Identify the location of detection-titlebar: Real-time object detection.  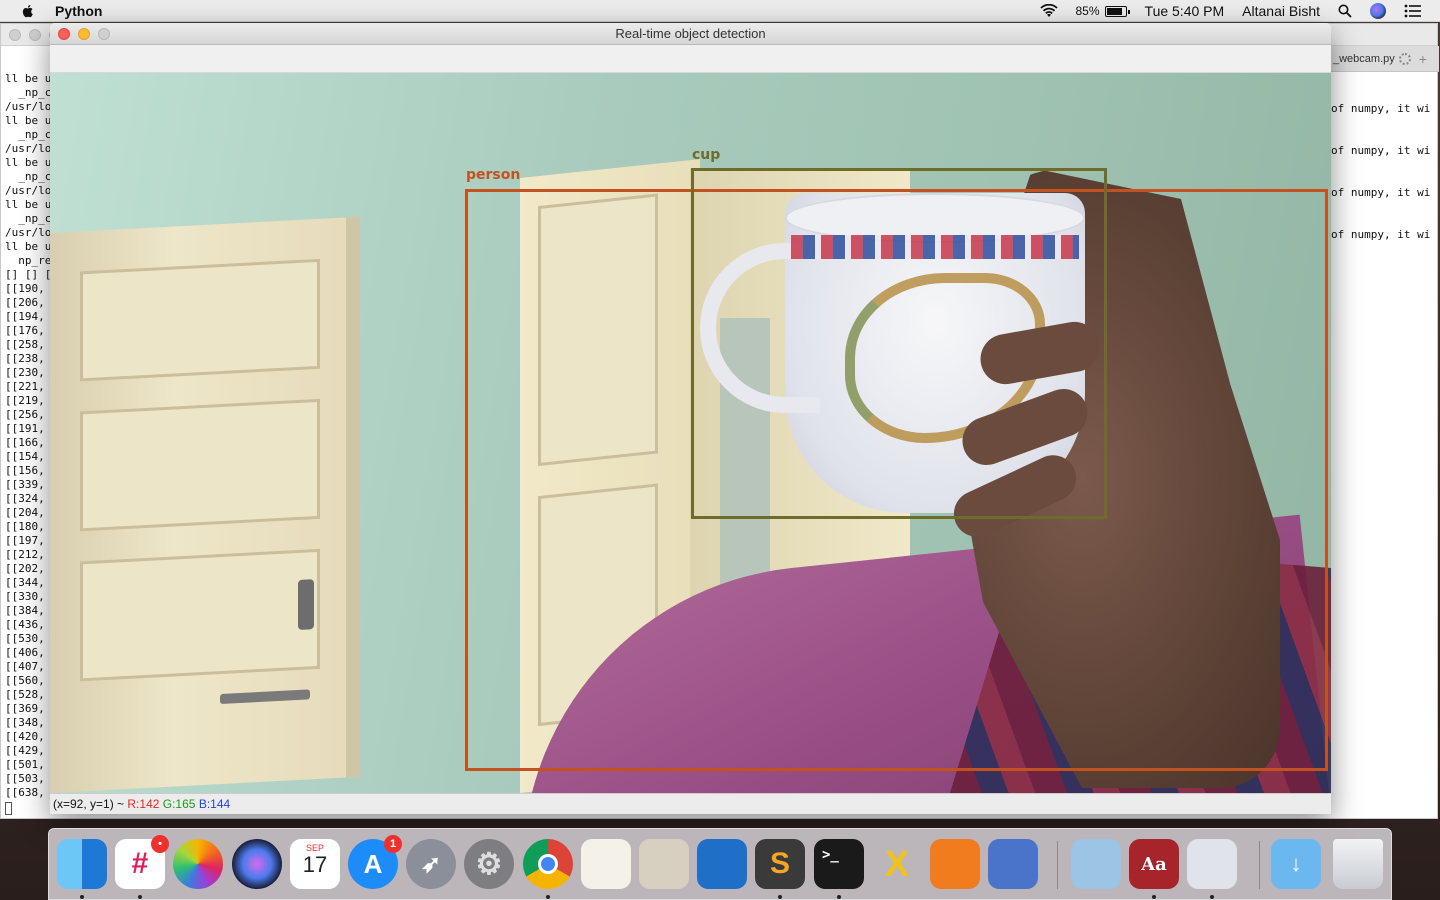
(690, 34).